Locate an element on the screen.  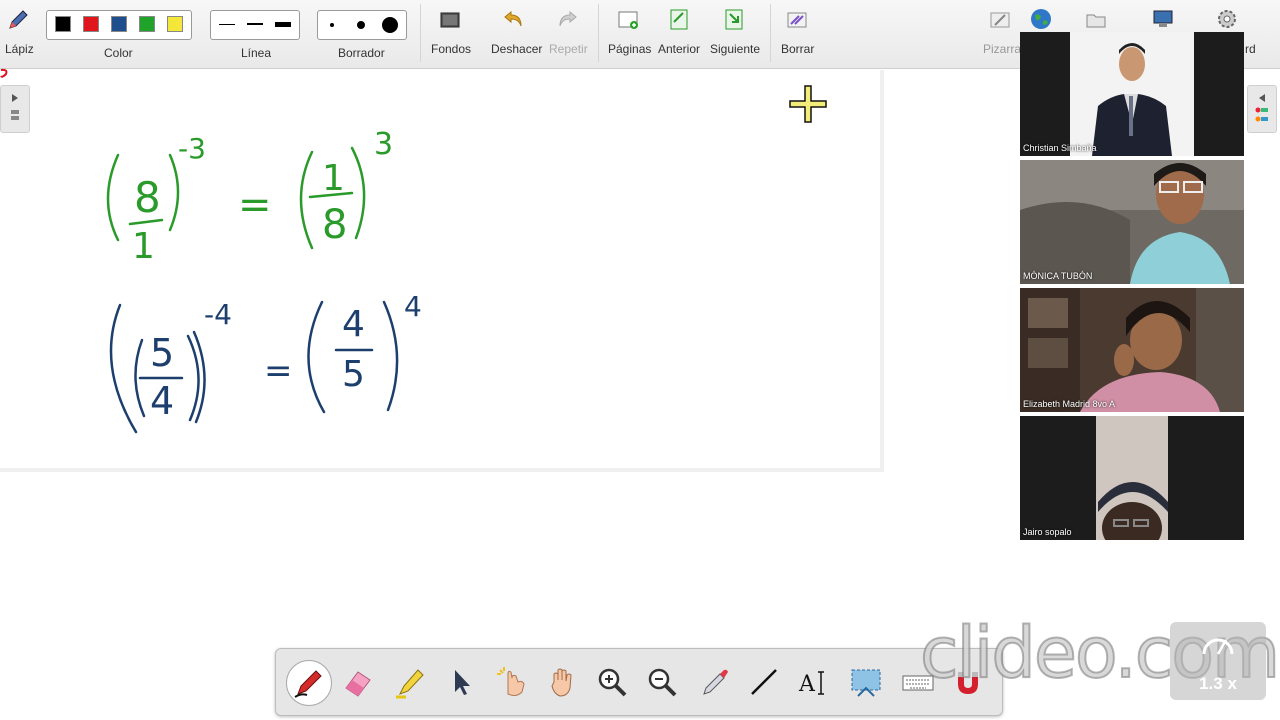
line-thin-option is located at coordinates (227, 24).